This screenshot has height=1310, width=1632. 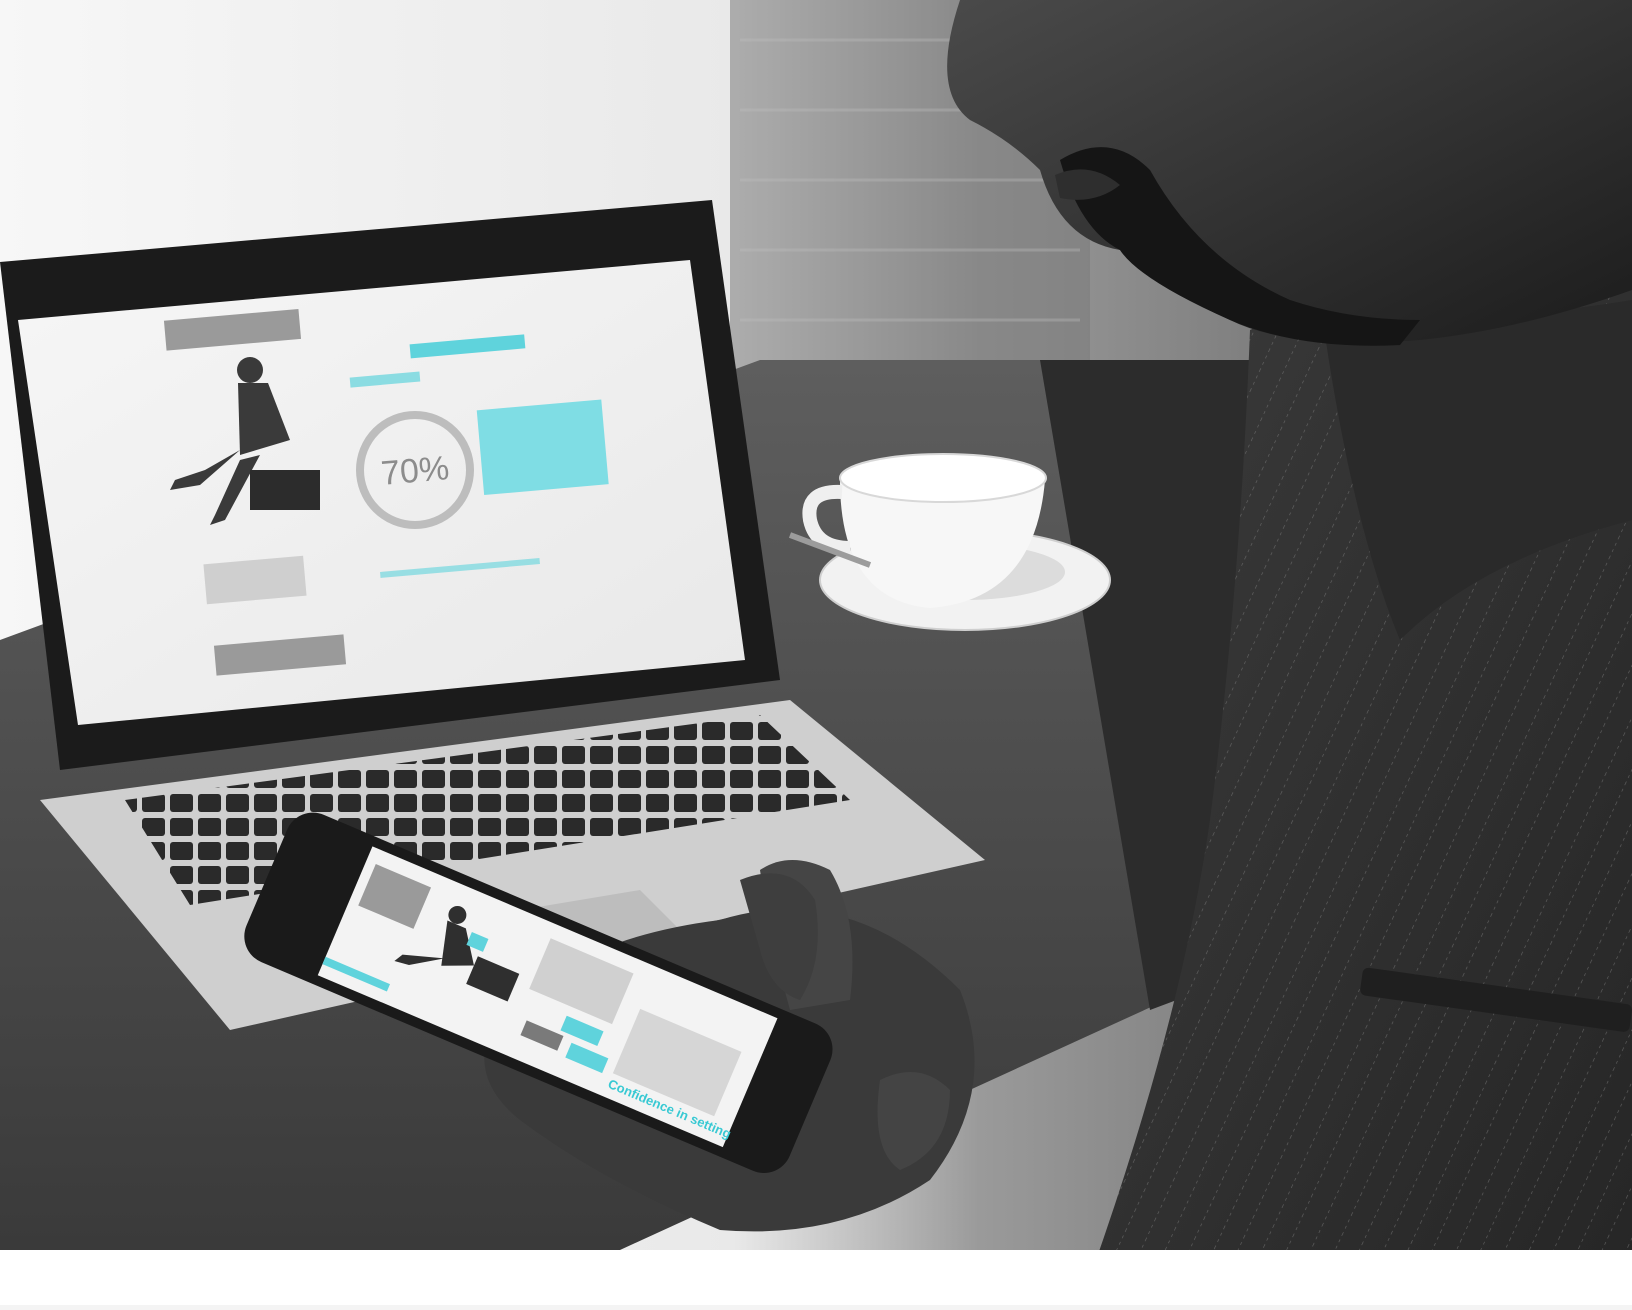 I want to click on screen-progress-label: 70%, so click(x=415, y=471).